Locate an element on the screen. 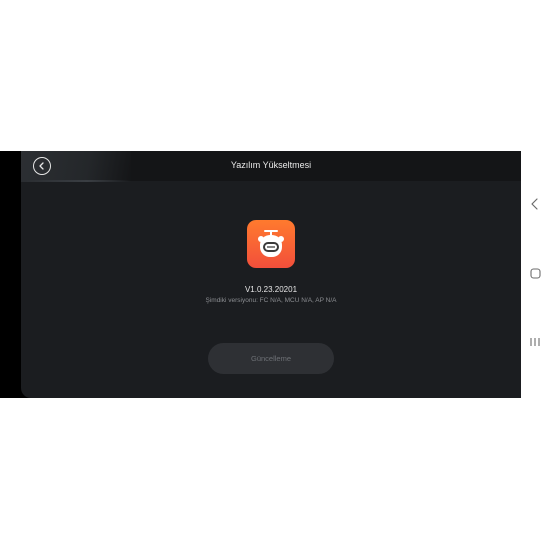 Image resolution: width=550 pixels, height=550 pixels. nav-home-icon is located at coordinates (535, 273).